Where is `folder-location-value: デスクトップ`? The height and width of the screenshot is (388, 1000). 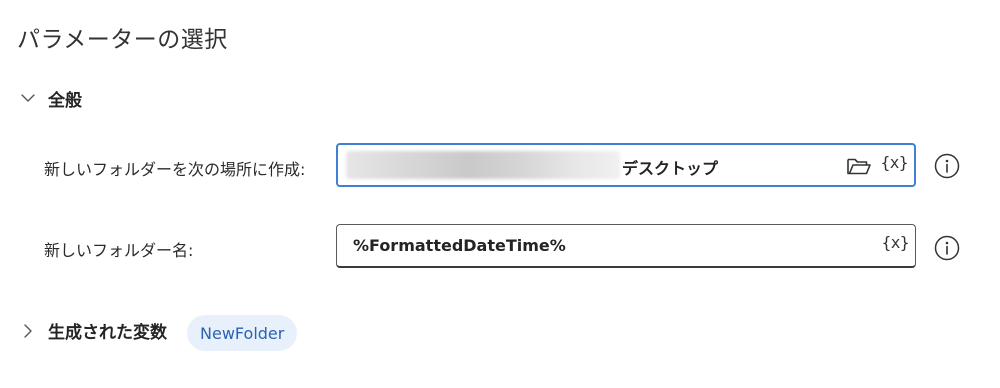
folder-location-value: デスクトップ is located at coordinates (670, 168).